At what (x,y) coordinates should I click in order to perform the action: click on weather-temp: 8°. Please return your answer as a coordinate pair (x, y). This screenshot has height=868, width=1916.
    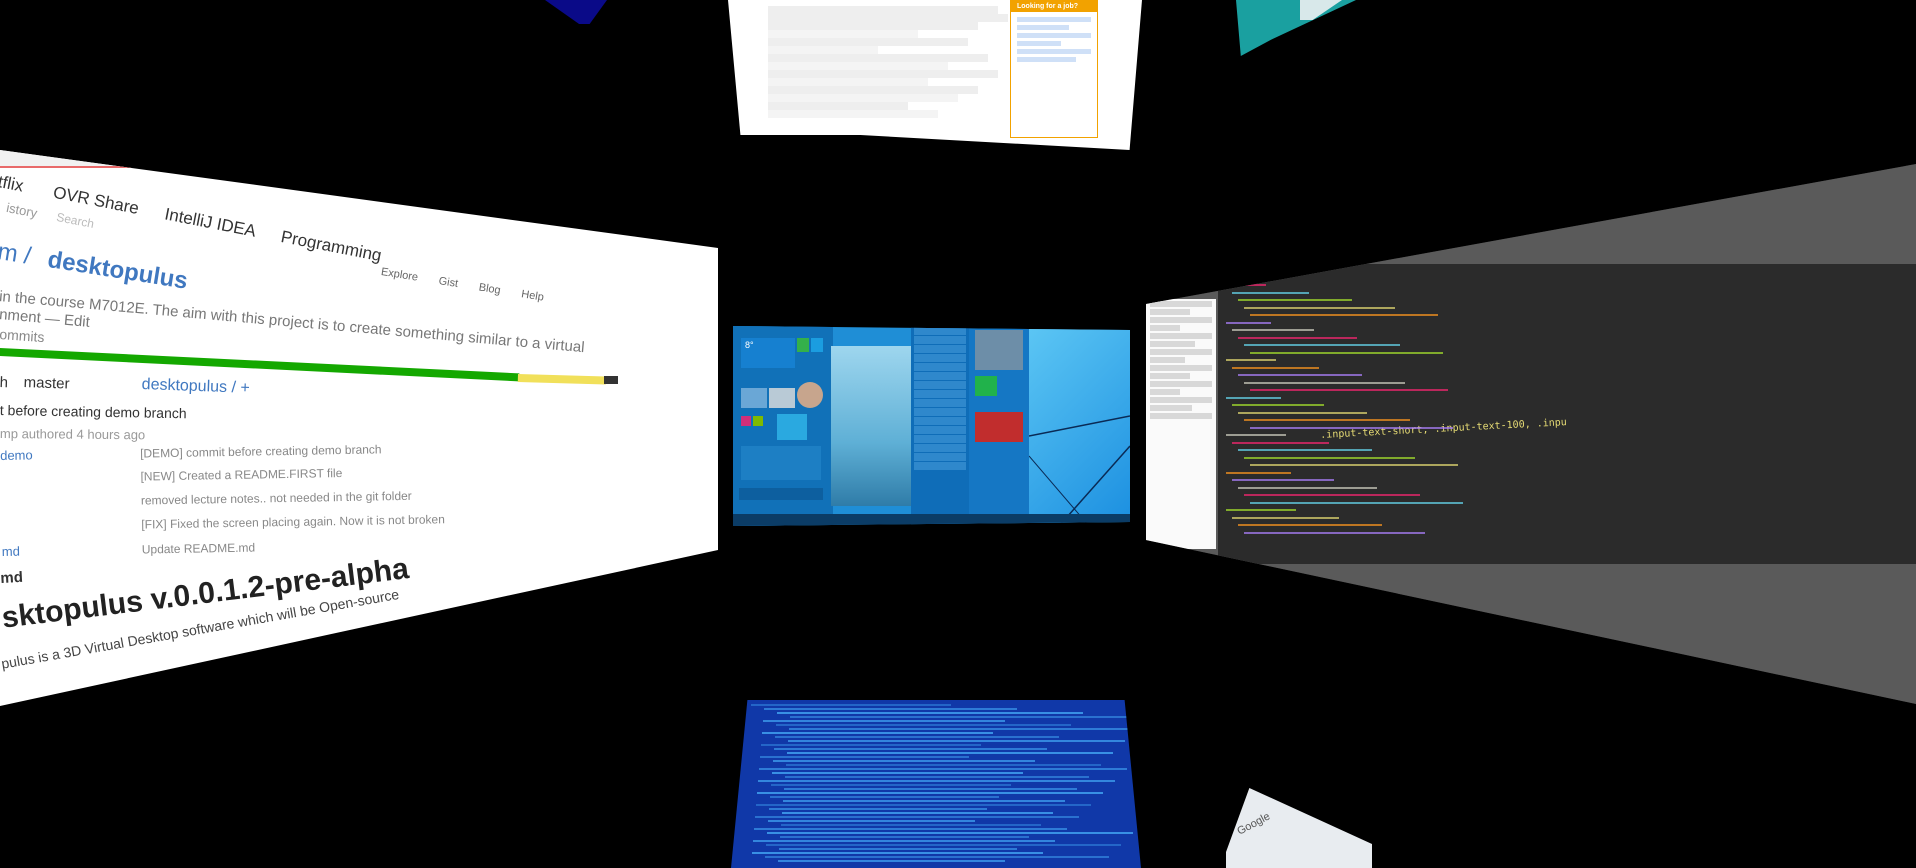
    Looking at the image, I should click on (749, 345).